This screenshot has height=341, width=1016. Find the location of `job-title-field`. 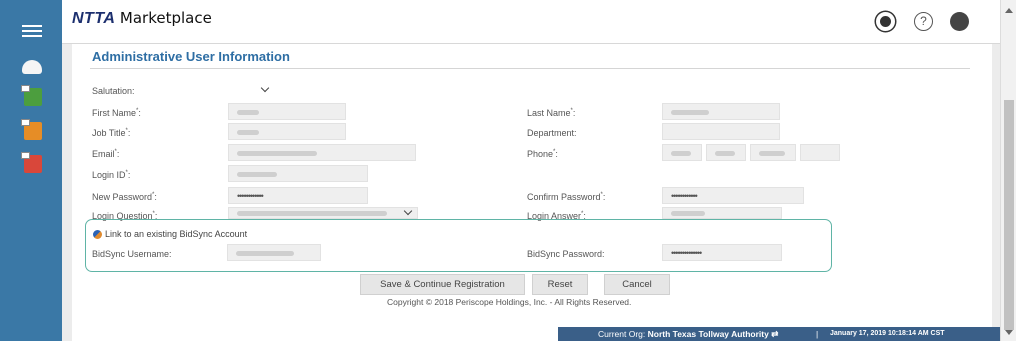

job-title-field is located at coordinates (287, 131).